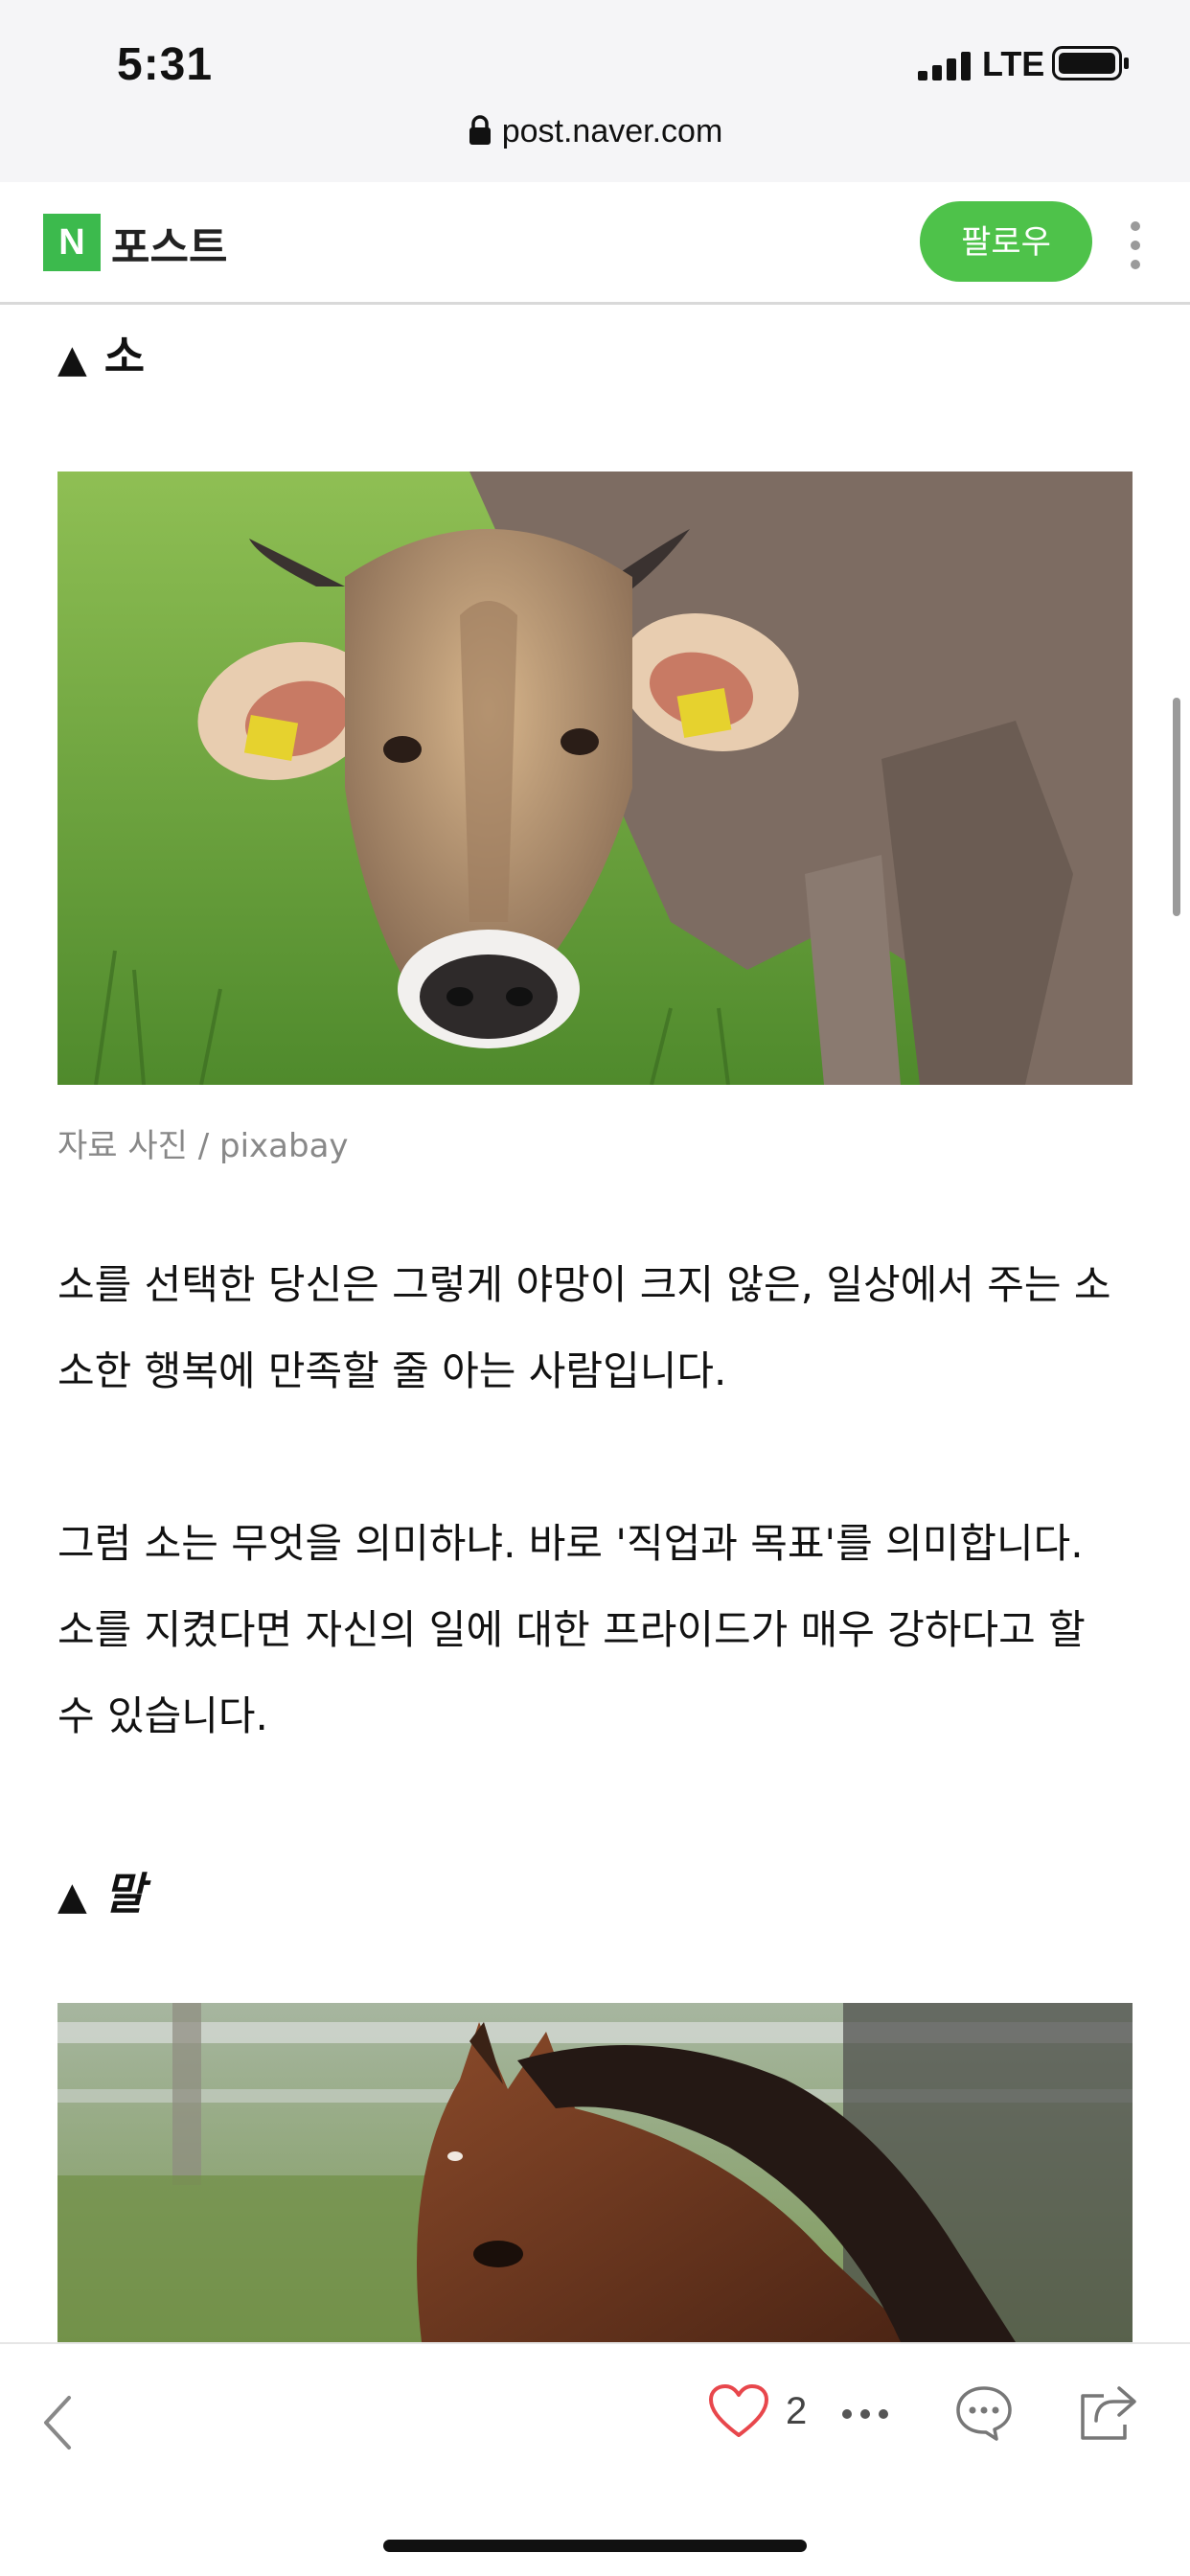 The width and height of the screenshot is (1190, 2576). I want to click on post-title: 포스트, so click(169, 243).